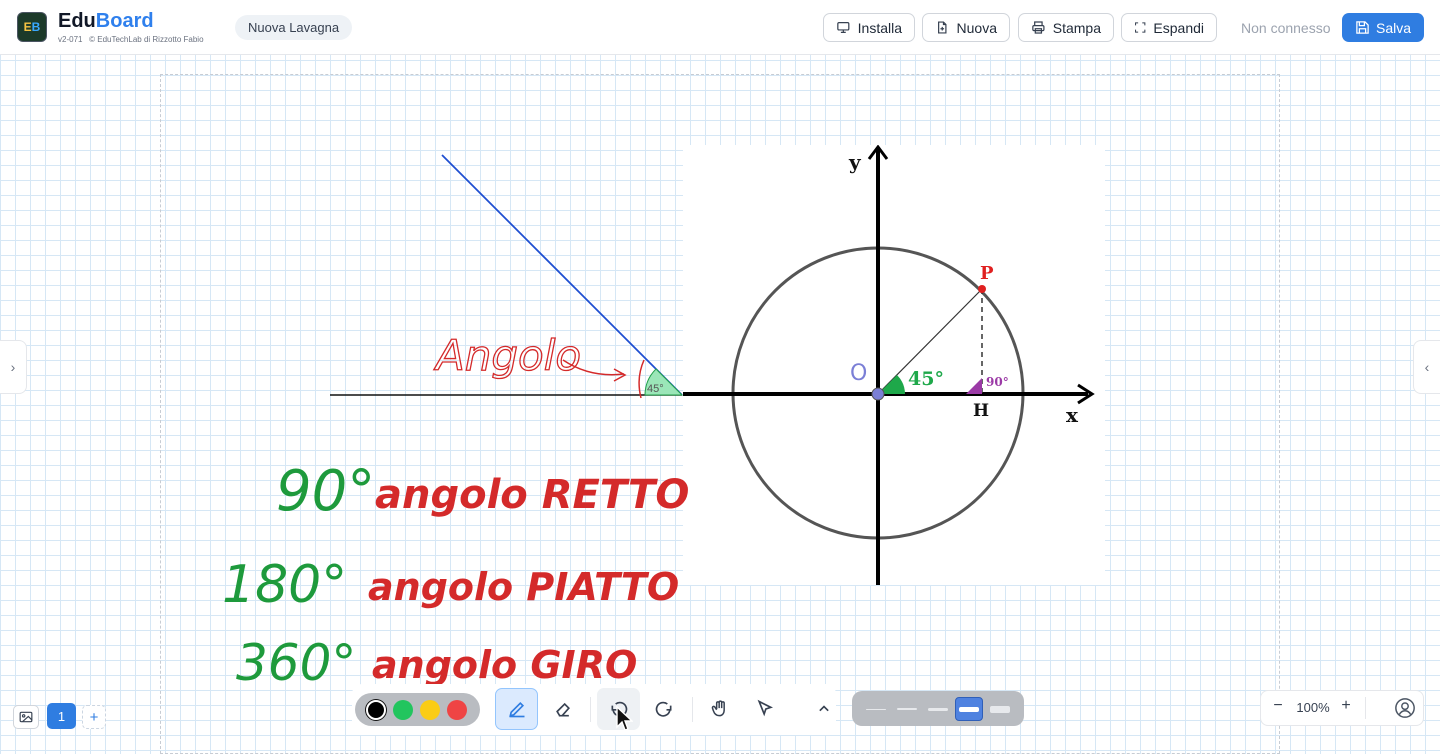  Describe the element at coordinates (624, 718) in the screenshot. I see `mouse-cursor-icon` at that location.